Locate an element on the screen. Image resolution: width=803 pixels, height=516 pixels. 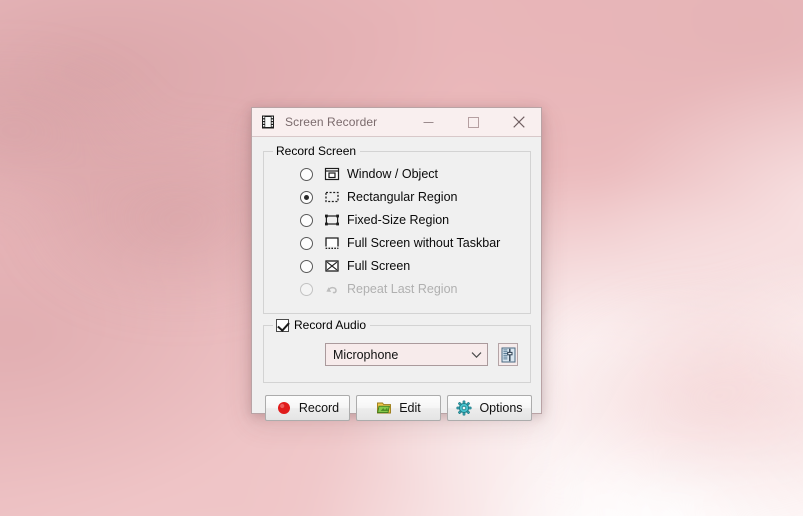
film-strip-icon is located at coordinates (268, 122).